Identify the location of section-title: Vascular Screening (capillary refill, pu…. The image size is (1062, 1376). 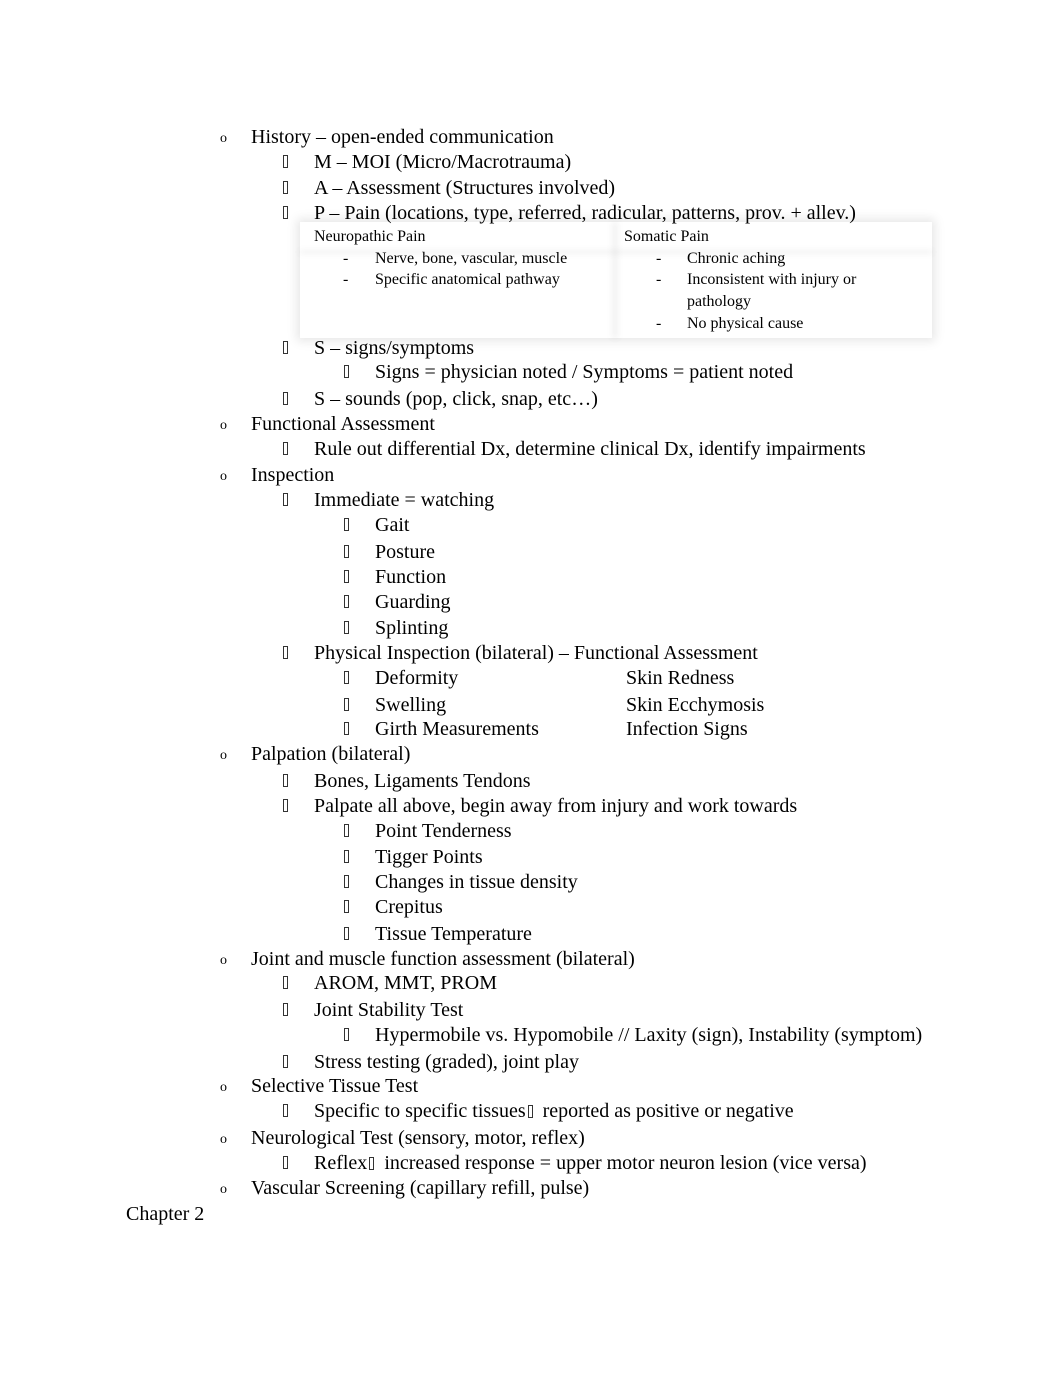
(420, 1188).